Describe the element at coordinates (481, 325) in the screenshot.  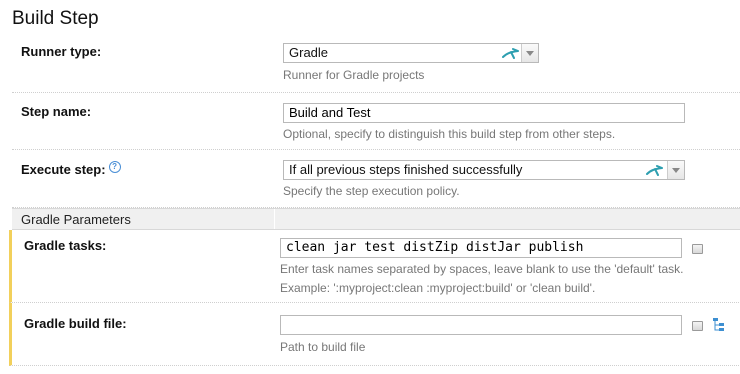
I see `gradle-build-file-input` at that location.